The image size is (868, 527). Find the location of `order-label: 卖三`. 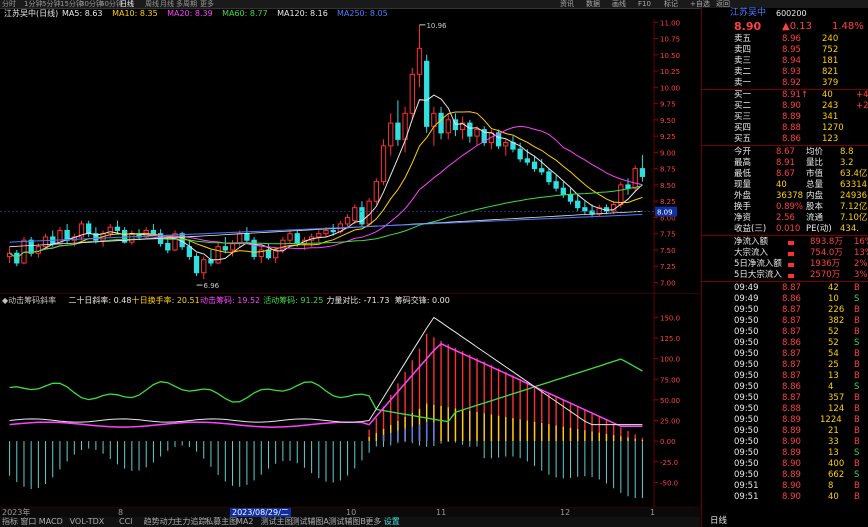

order-label: 卖三 is located at coordinates (743, 61).